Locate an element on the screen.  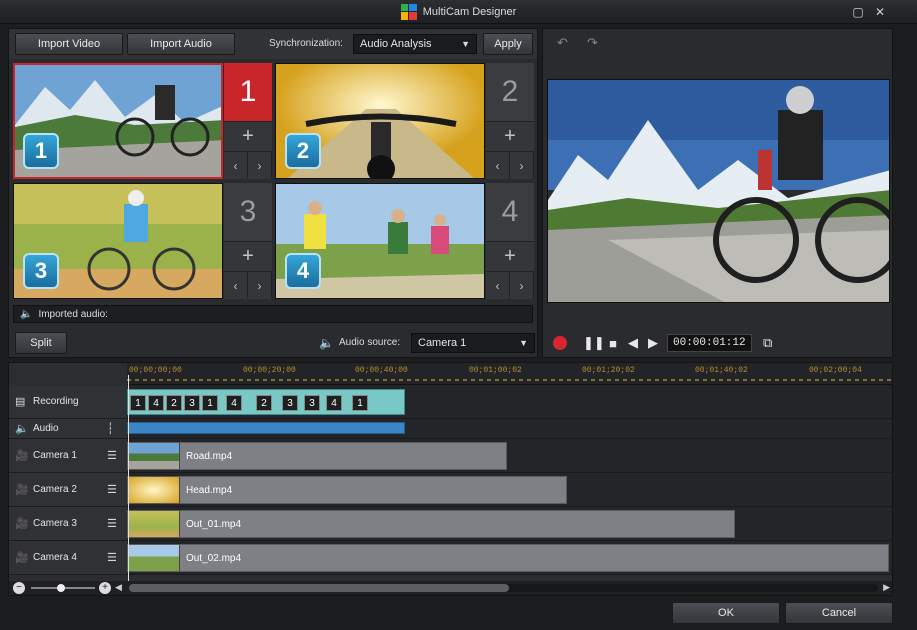
camera-4-number: 4 is located at coordinates (510, 212).